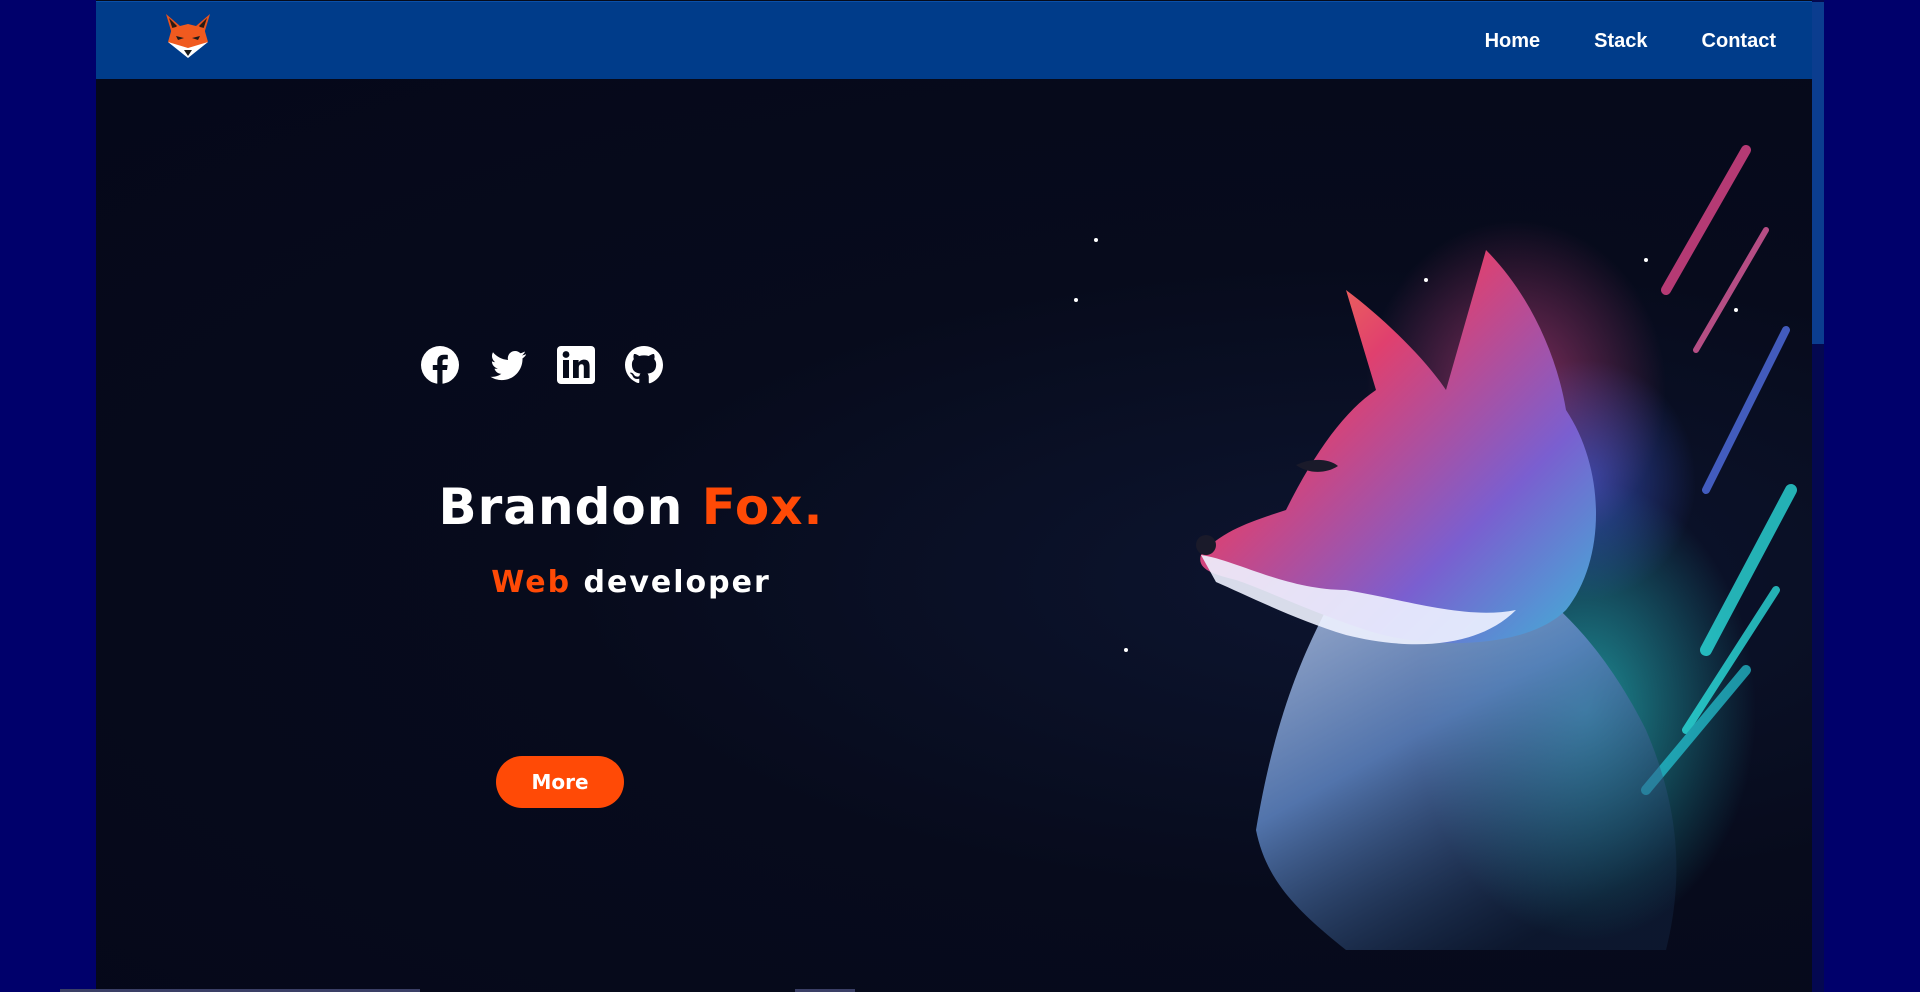 Image resolution: width=1920 pixels, height=992 pixels. Describe the element at coordinates (508, 365) in the screenshot. I see `twitter-icon` at that location.